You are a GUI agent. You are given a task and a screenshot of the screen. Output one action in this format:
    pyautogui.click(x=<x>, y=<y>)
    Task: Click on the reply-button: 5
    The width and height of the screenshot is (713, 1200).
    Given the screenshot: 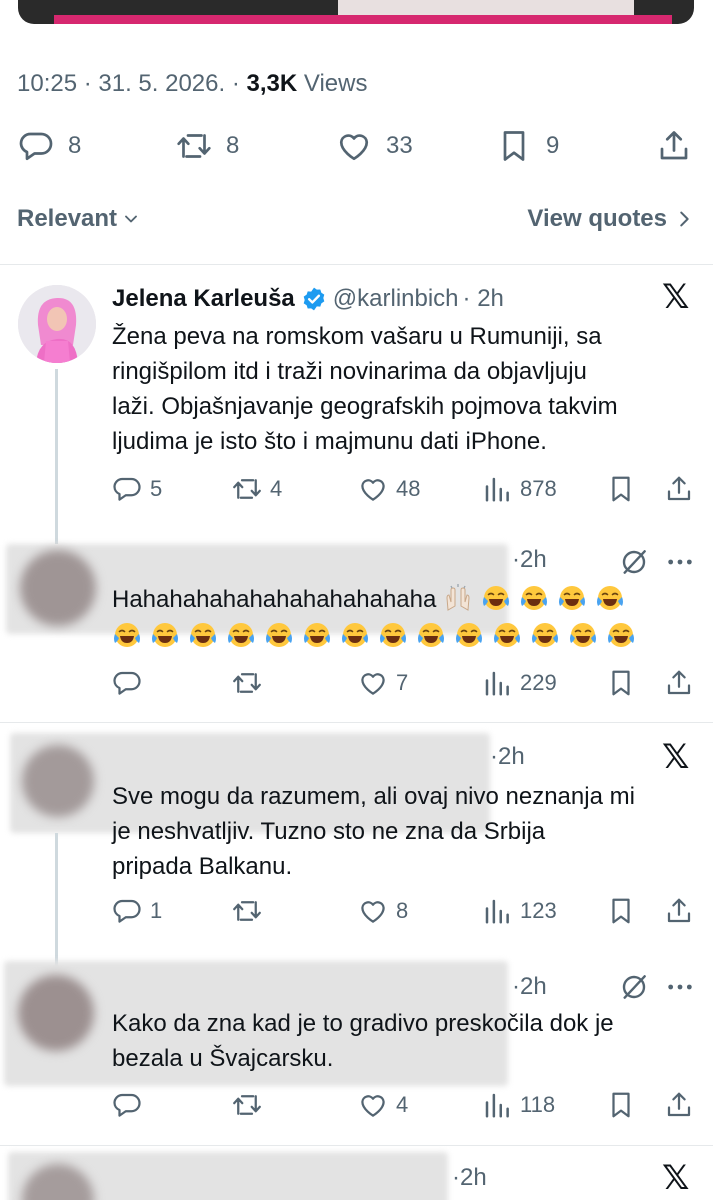 What is the action you would take?
    pyautogui.click(x=137, y=489)
    